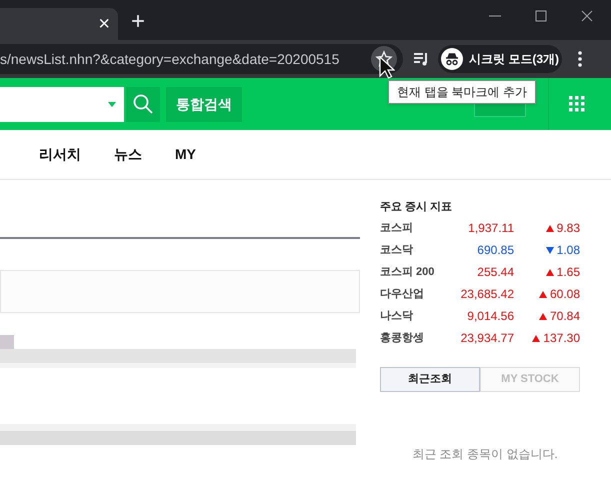 The image size is (611, 491). Describe the element at coordinates (128, 154) in the screenshot. I see `nav-link: 뉴스` at that location.